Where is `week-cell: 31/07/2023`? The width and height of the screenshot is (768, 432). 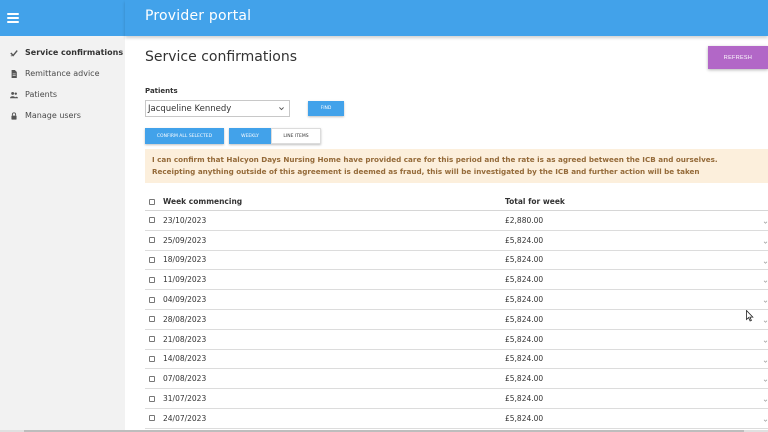
week-cell: 31/07/2023 is located at coordinates (185, 399).